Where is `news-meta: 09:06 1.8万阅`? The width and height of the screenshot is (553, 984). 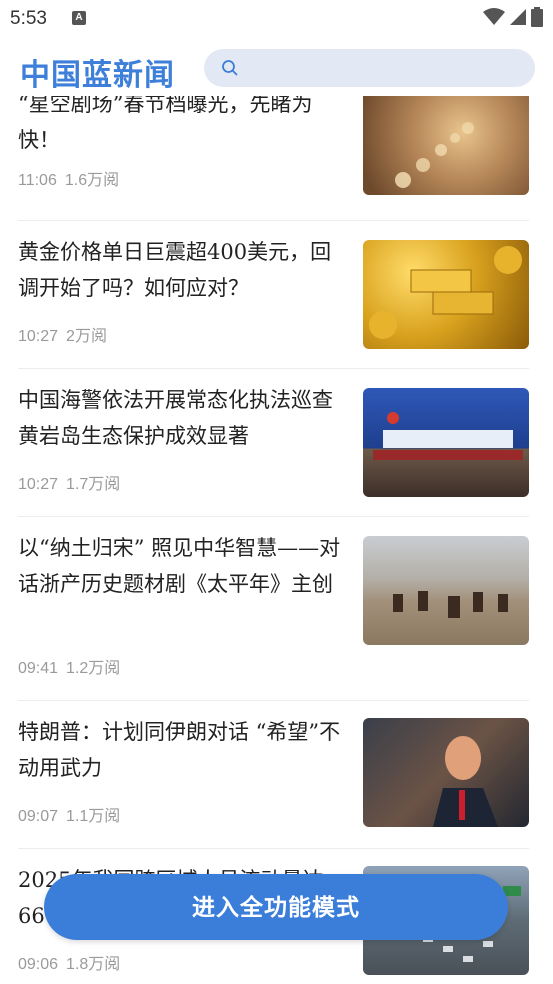 news-meta: 09:06 1.8万阅 is located at coordinates (69, 962).